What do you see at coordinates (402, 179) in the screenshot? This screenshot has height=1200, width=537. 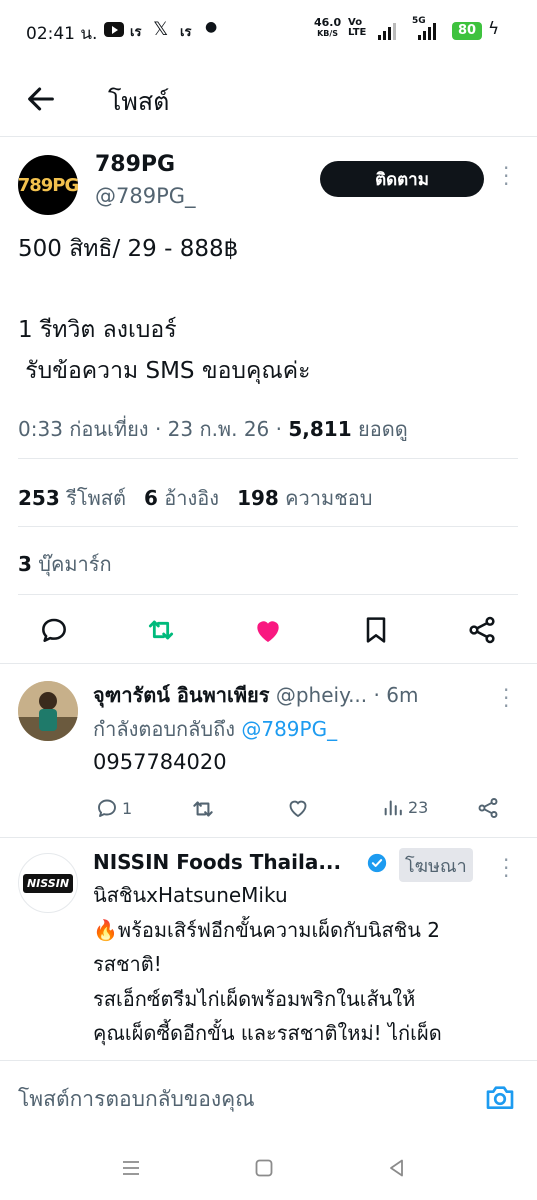 I see `follow-button: ติดตาม` at bounding box center [402, 179].